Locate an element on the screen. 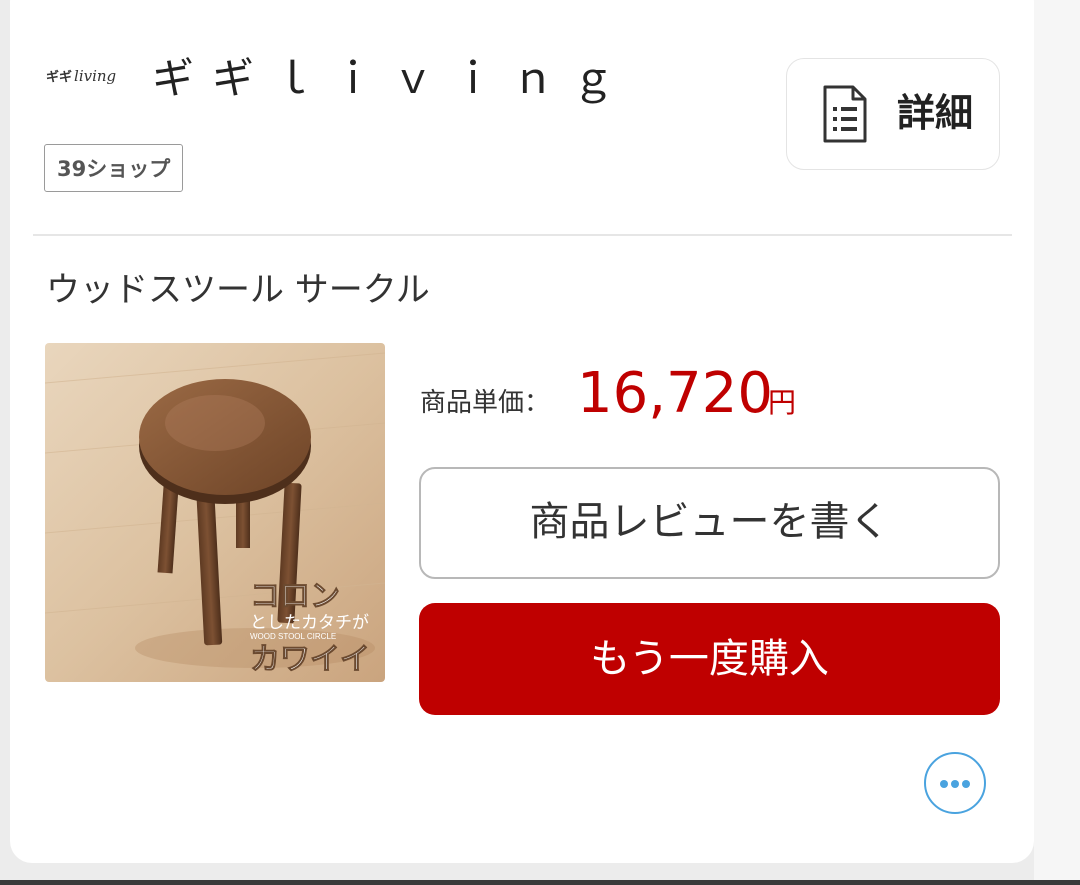  shop-badge: 39ショップ is located at coordinates (114, 168).